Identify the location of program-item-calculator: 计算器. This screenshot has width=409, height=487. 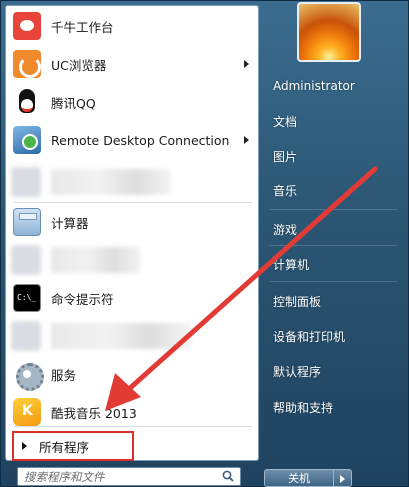
(132, 222).